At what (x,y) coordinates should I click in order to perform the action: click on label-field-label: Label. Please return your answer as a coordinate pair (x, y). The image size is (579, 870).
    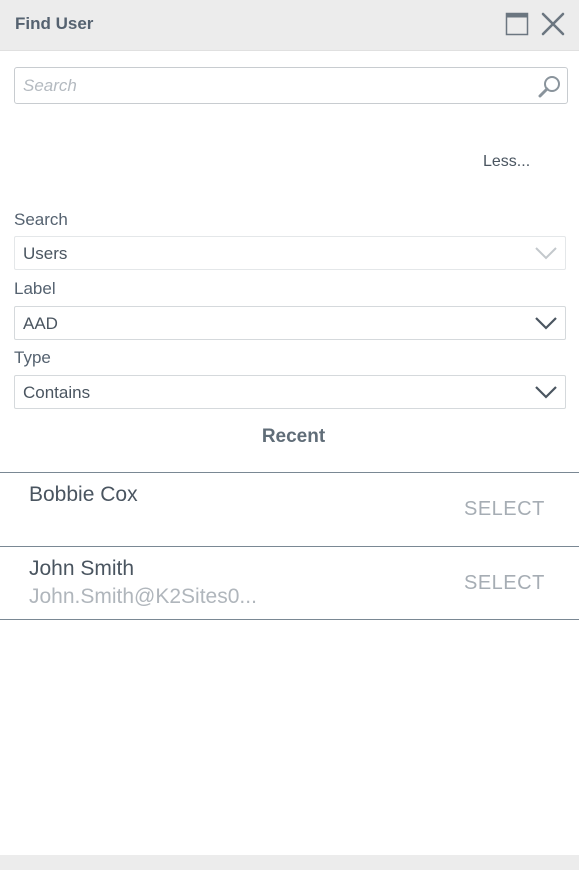
    Looking at the image, I should click on (35, 288).